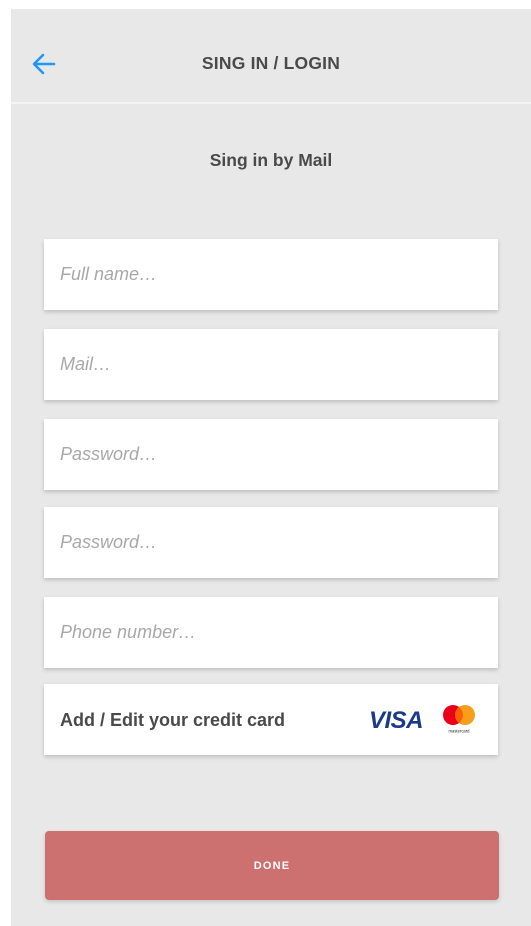  I want to click on svg-text: mastercard, so click(460, 731).